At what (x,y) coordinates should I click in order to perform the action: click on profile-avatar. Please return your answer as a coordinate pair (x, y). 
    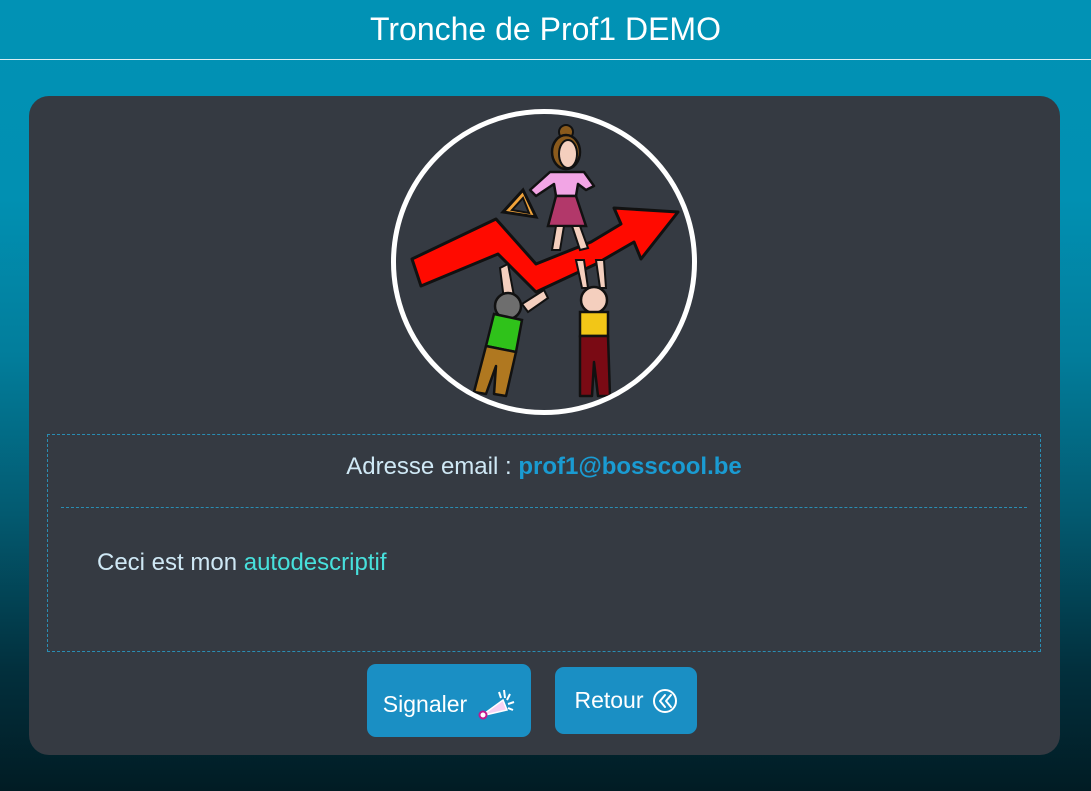
    Looking at the image, I should click on (544, 262).